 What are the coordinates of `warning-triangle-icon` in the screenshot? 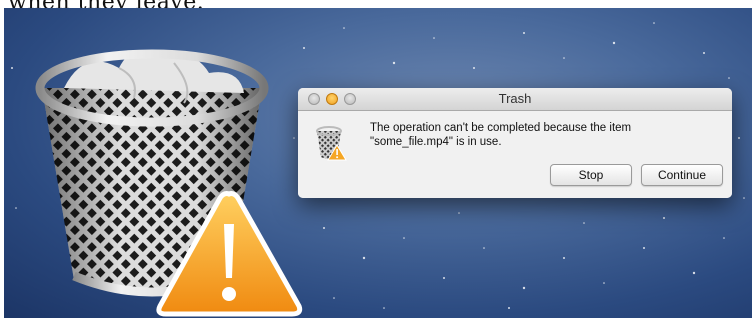 It's located at (229, 254).